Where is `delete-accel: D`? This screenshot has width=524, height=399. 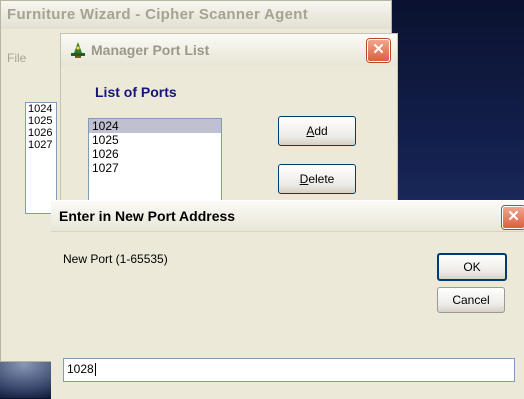 delete-accel: D is located at coordinates (304, 179).